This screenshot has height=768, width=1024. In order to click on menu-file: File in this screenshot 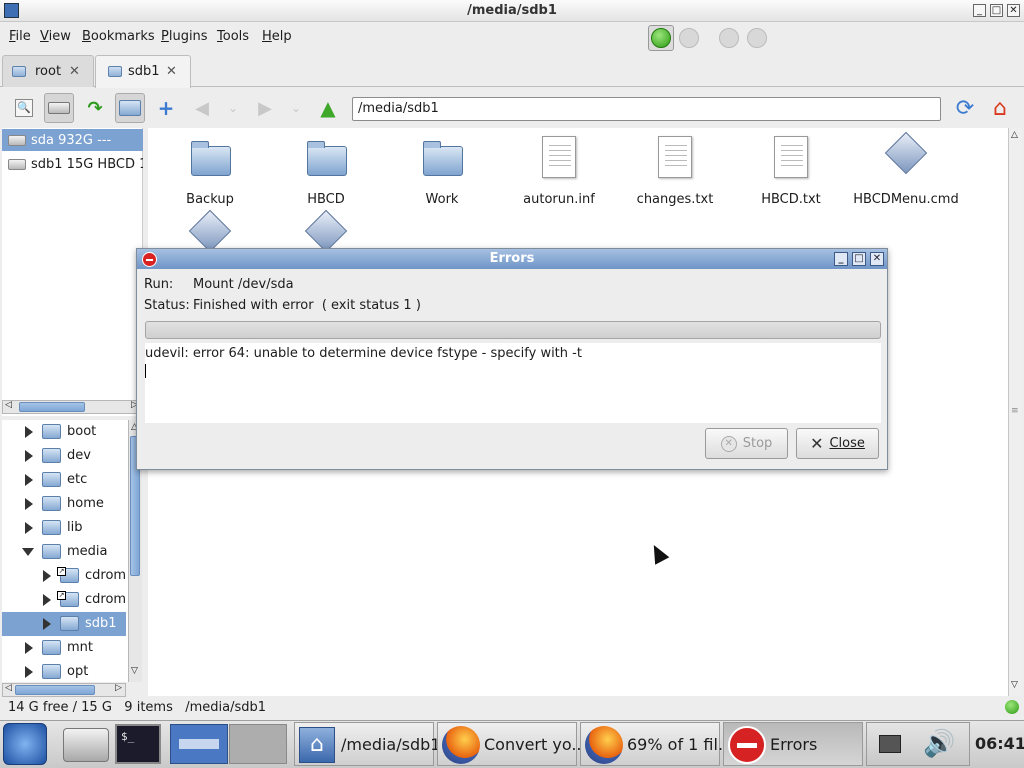, I will do `click(20, 36)`.